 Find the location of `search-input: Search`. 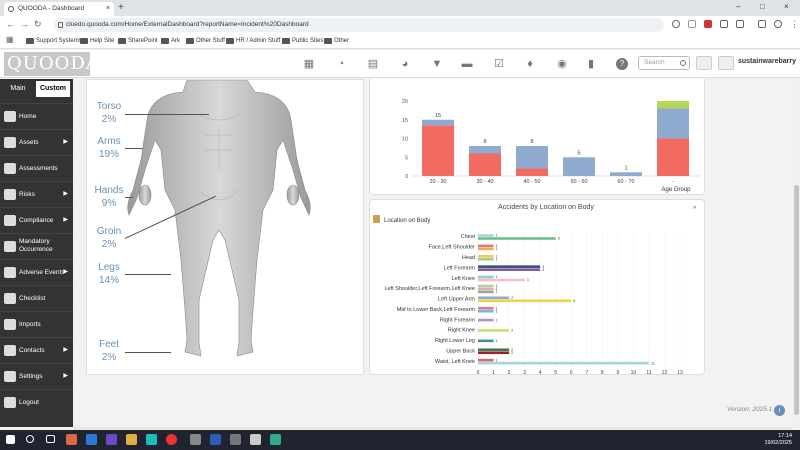

search-input: Search is located at coordinates (664, 63).